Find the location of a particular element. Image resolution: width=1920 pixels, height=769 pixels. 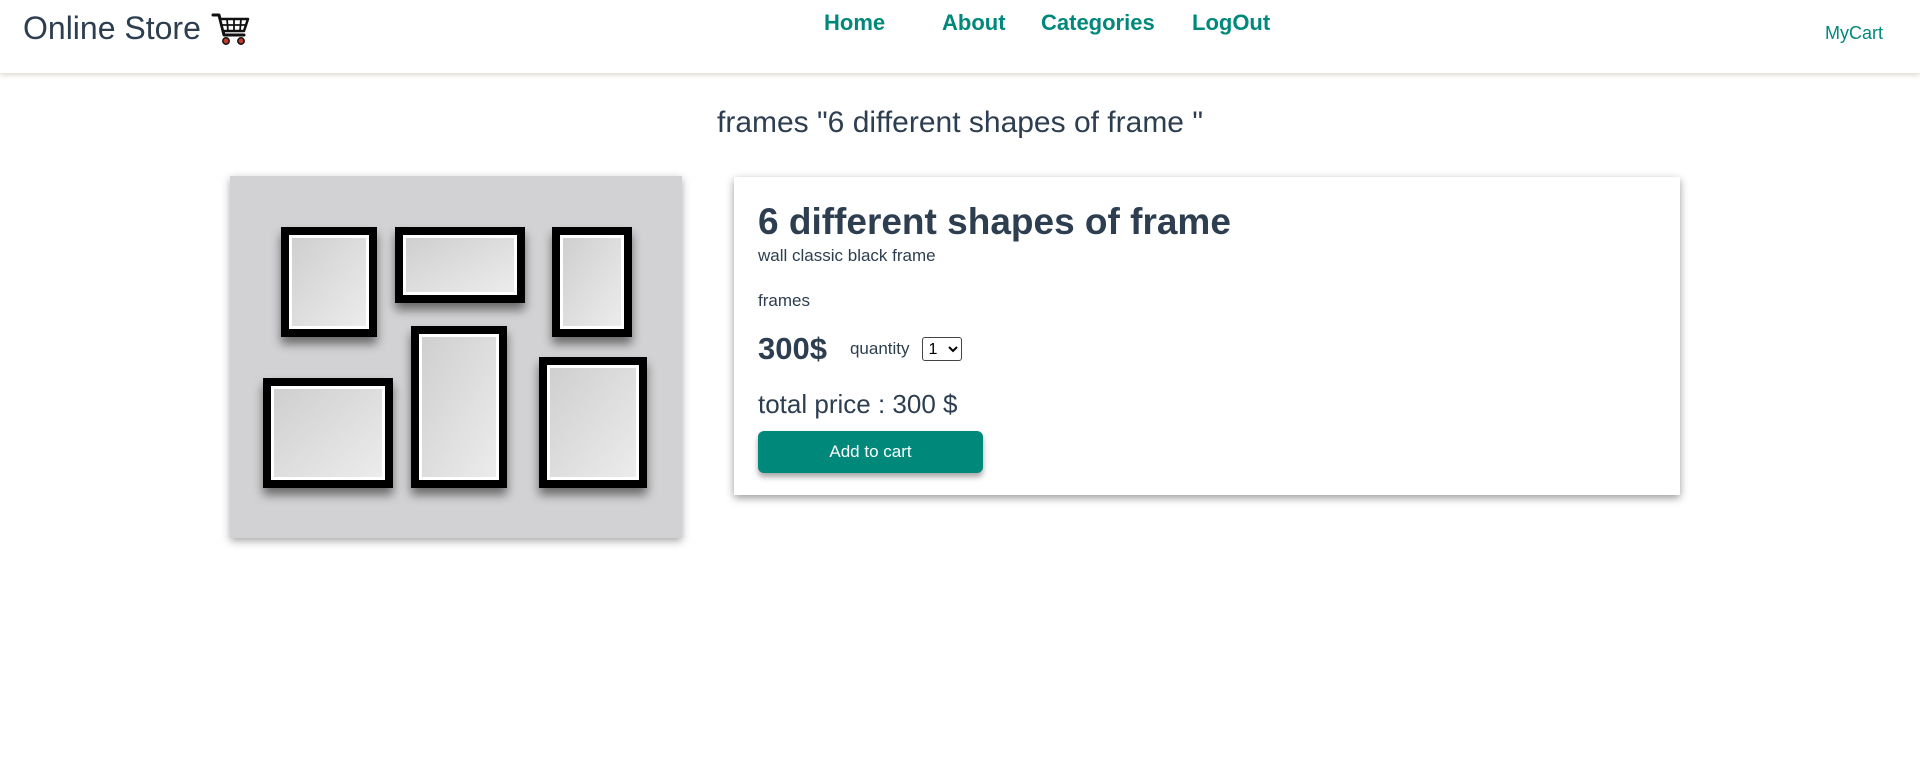

product-image is located at coordinates (456, 357).